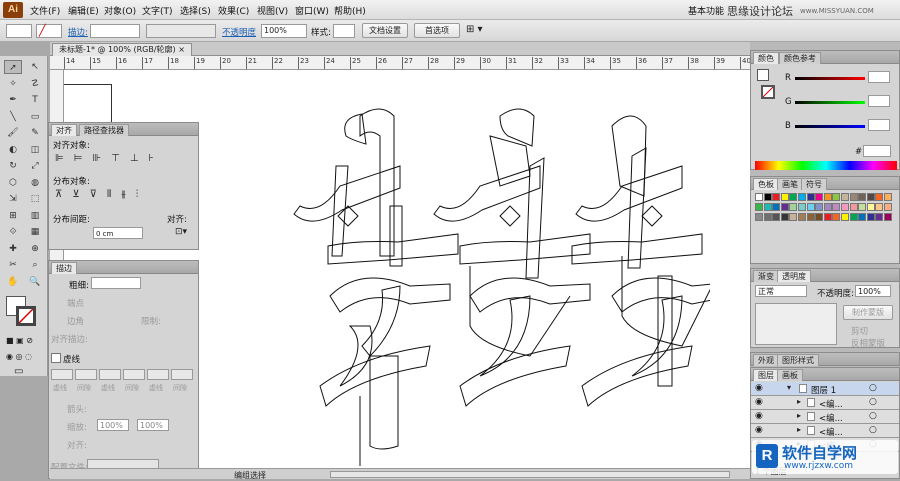 The width and height of the screenshot is (900, 481). Describe the element at coordinates (35, 183) in the screenshot. I see `tool-icon-15: ◍` at that location.